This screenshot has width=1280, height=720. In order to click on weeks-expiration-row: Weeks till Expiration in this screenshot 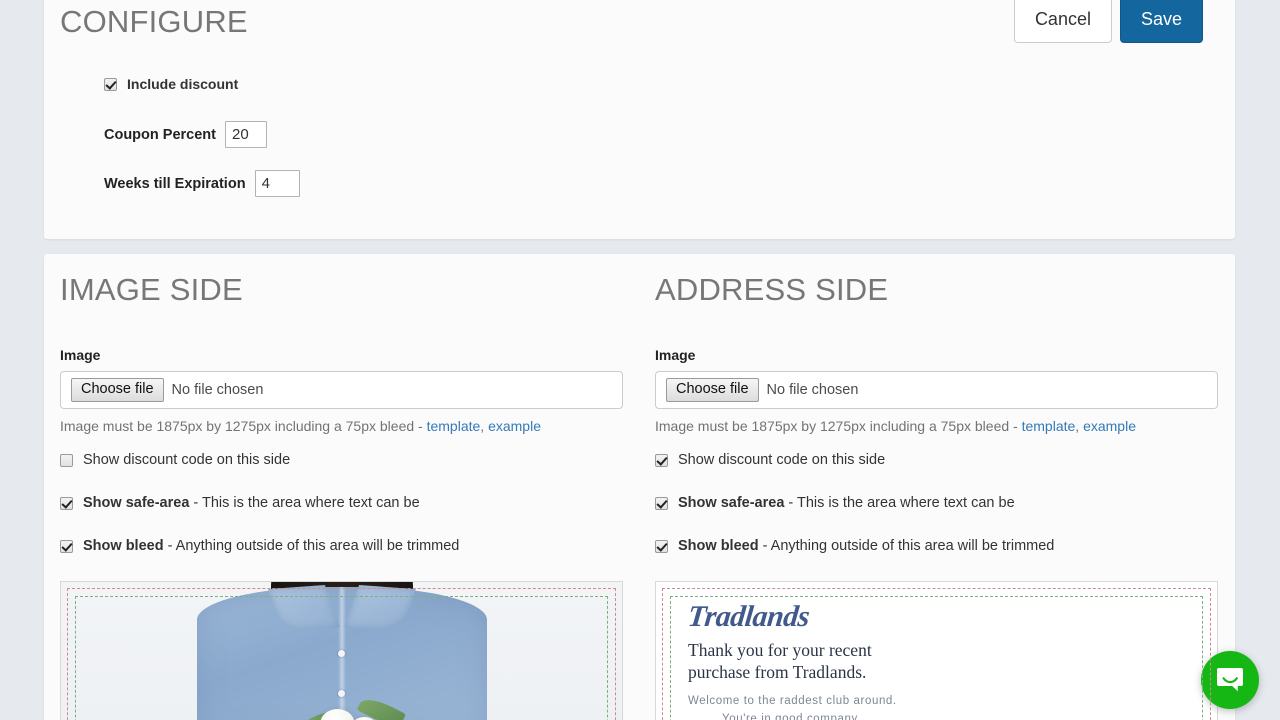, I will do `click(202, 183)`.